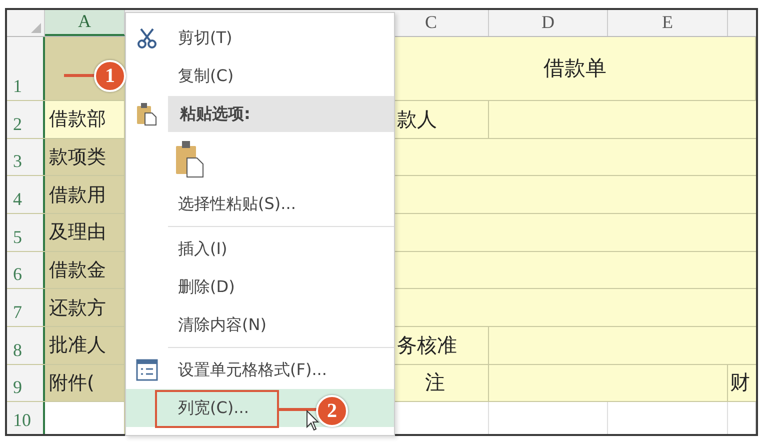 The width and height of the screenshot is (765, 443). I want to click on menu-item: 复制(C), so click(260, 76).